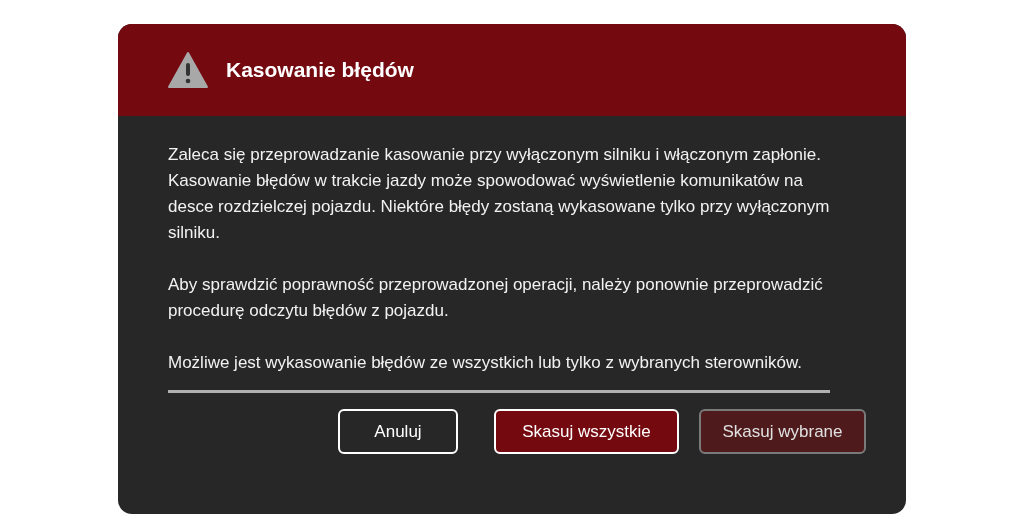 The width and height of the screenshot is (1024, 525). Describe the element at coordinates (398, 431) in the screenshot. I see `cancel-button: Anuluj` at that location.